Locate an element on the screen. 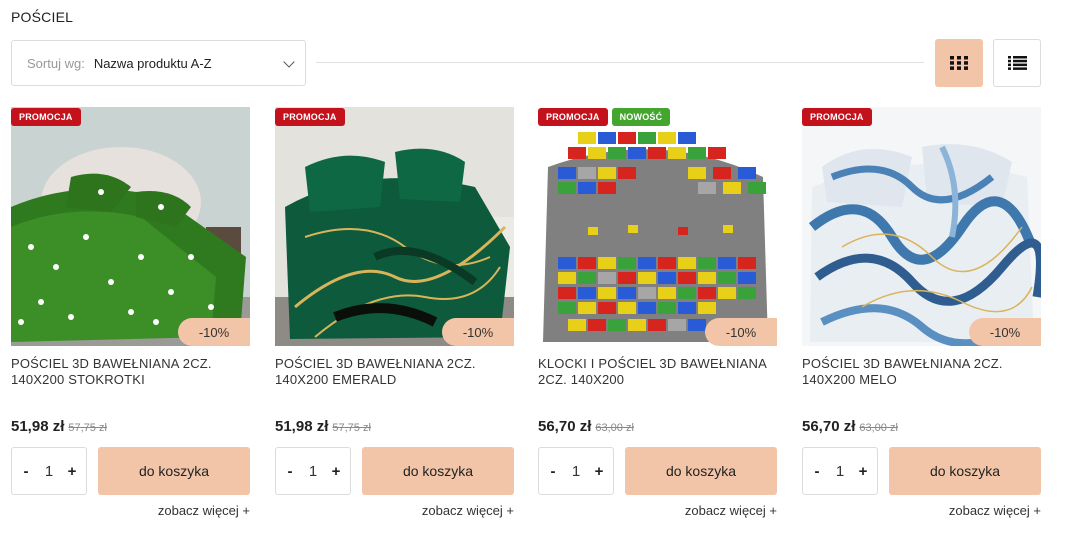 This screenshot has height=548, width=1070. product-photo-emerald is located at coordinates (394, 226).